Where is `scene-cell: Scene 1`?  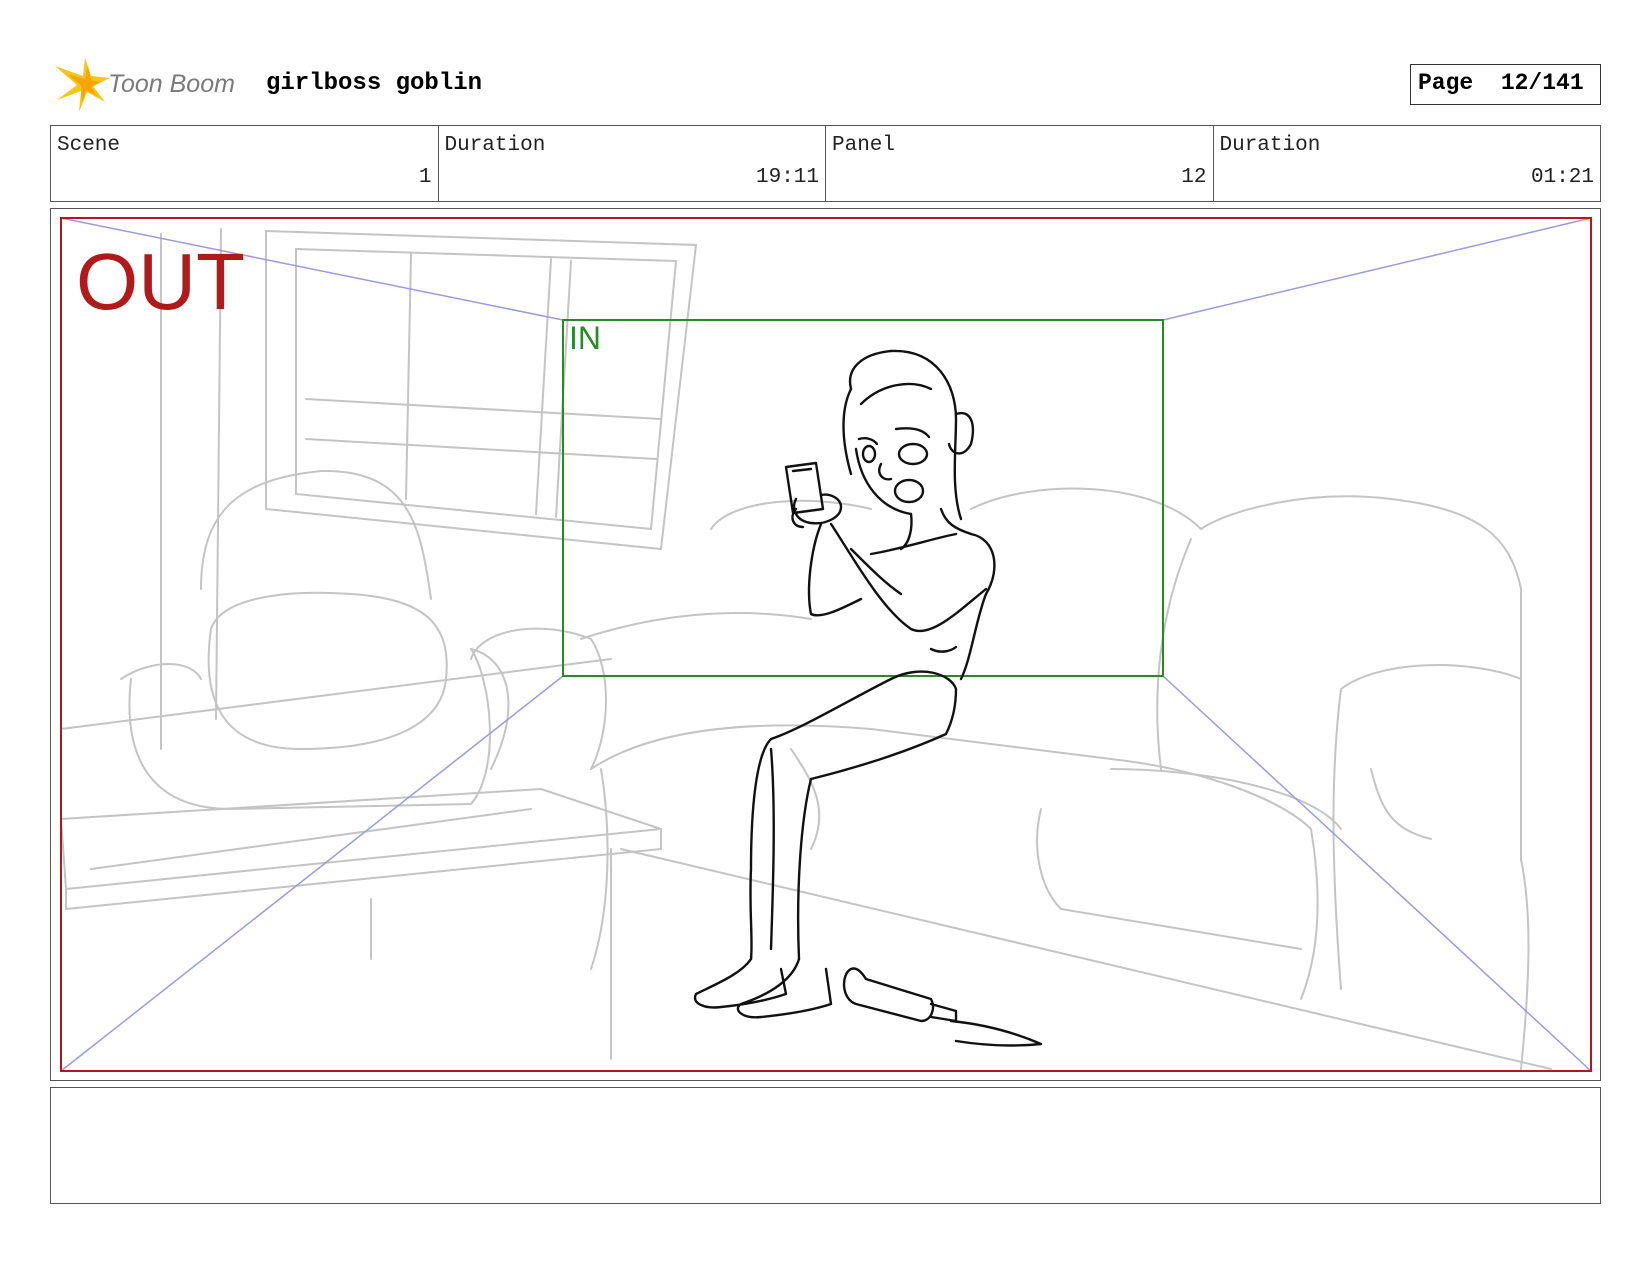 scene-cell: Scene 1 is located at coordinates (245, 163).